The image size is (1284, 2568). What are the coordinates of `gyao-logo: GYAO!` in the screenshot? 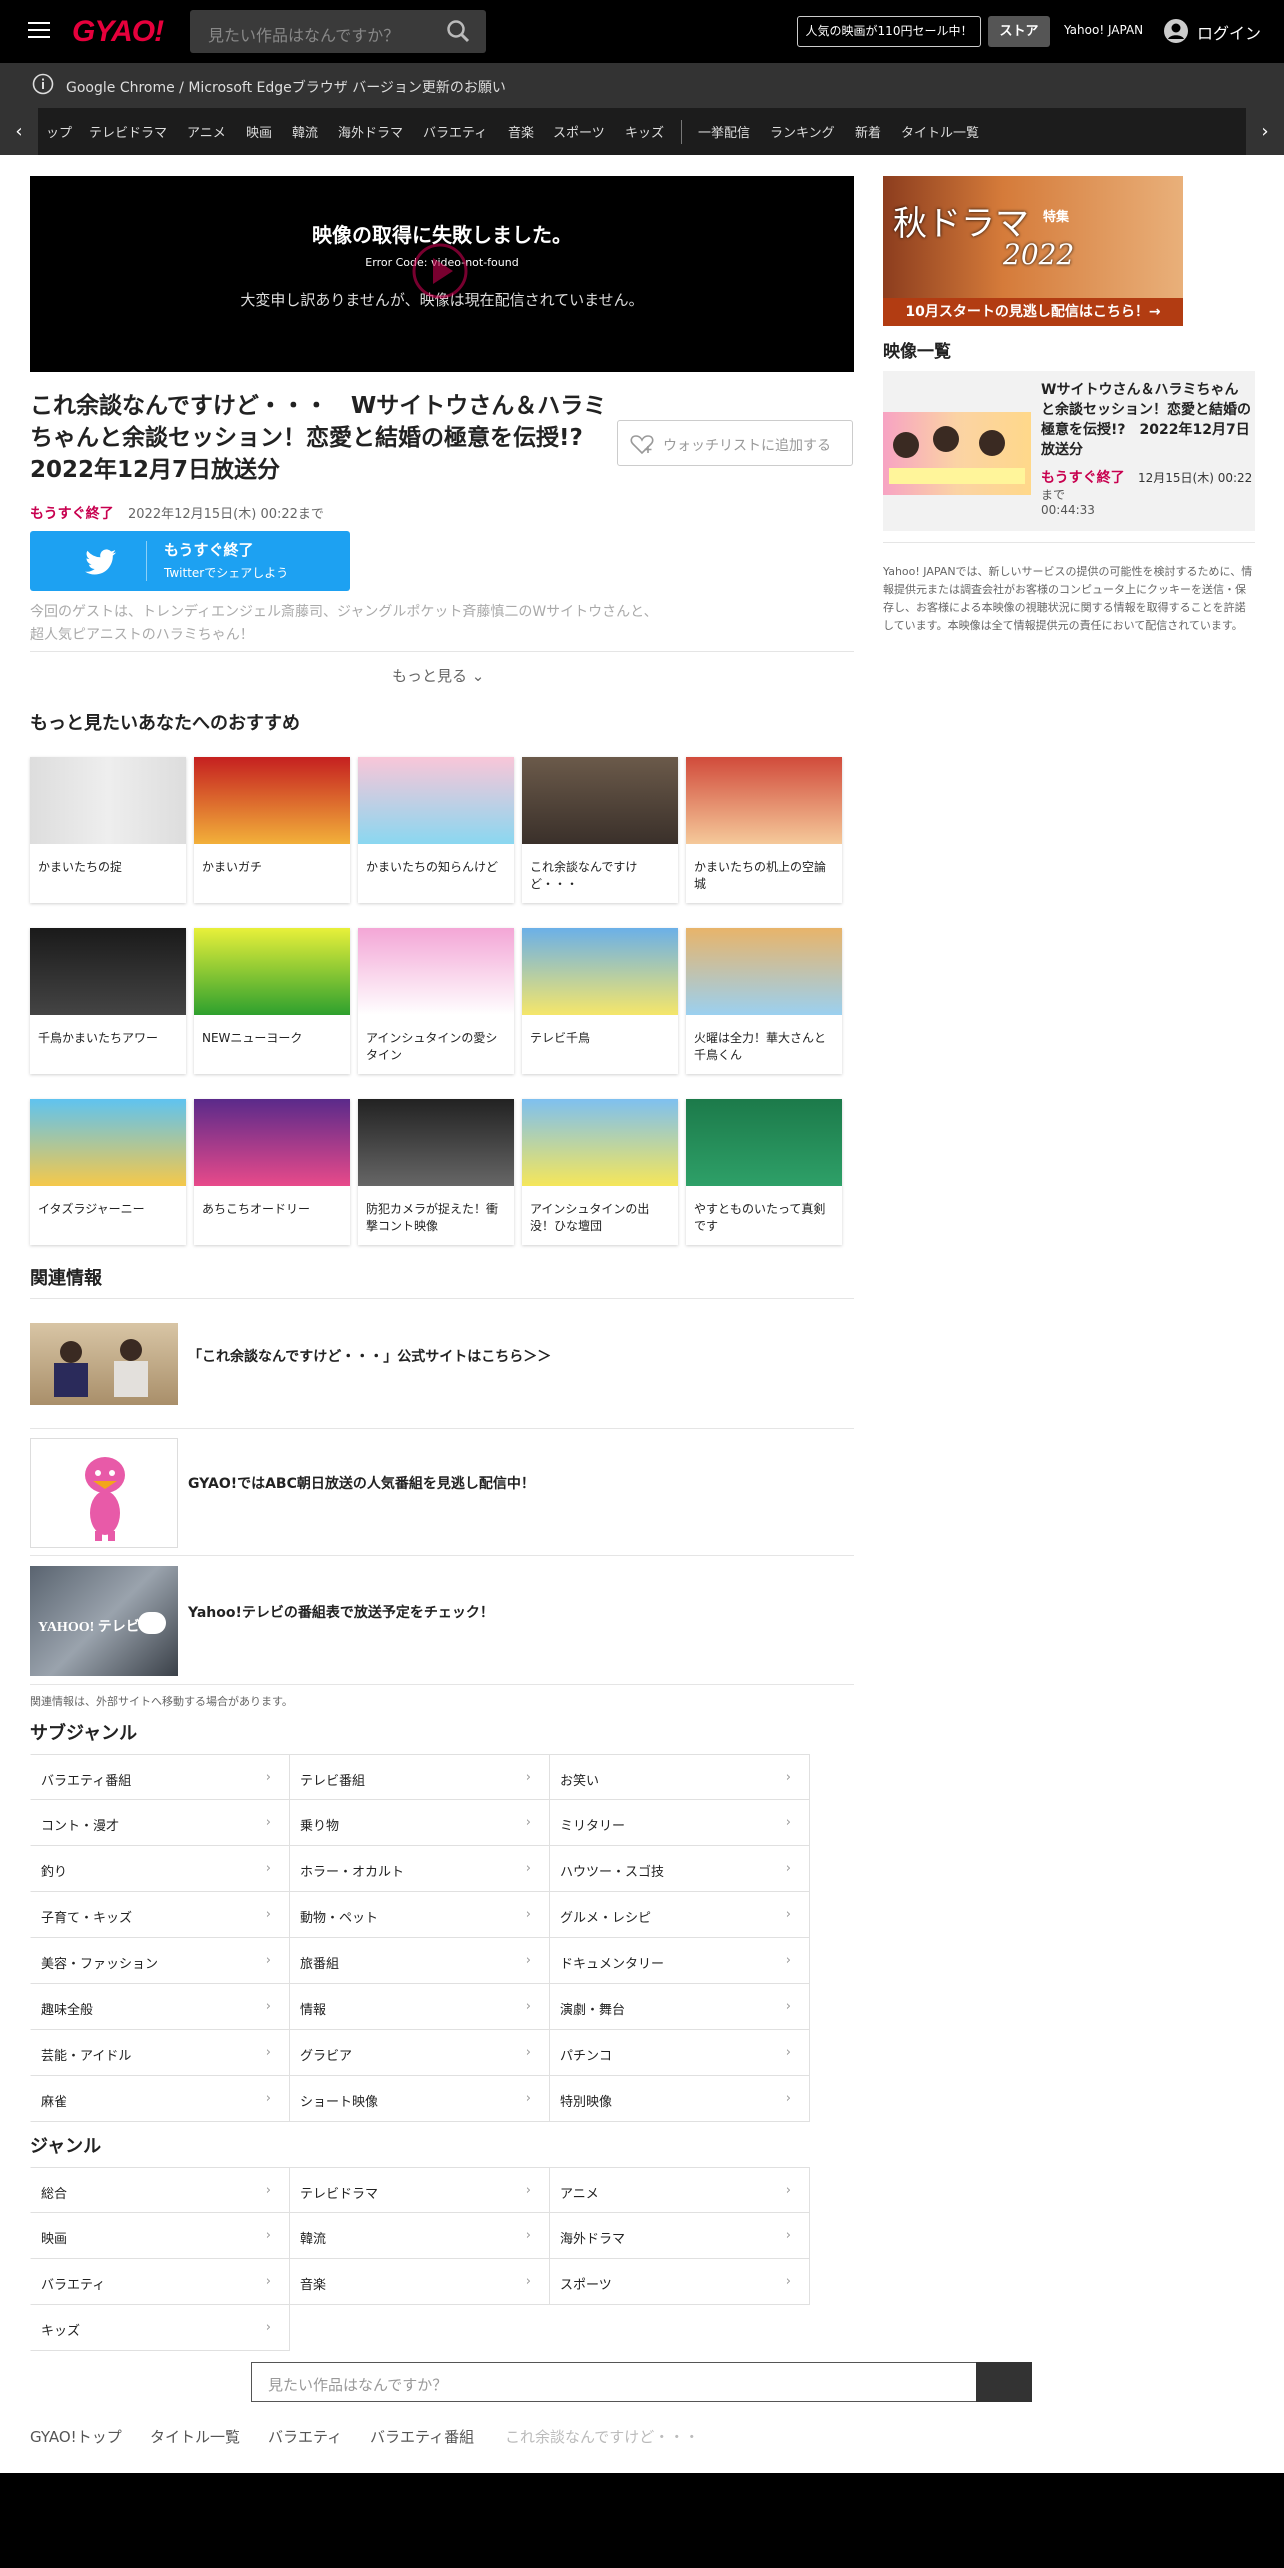 It's located at (118, 32).